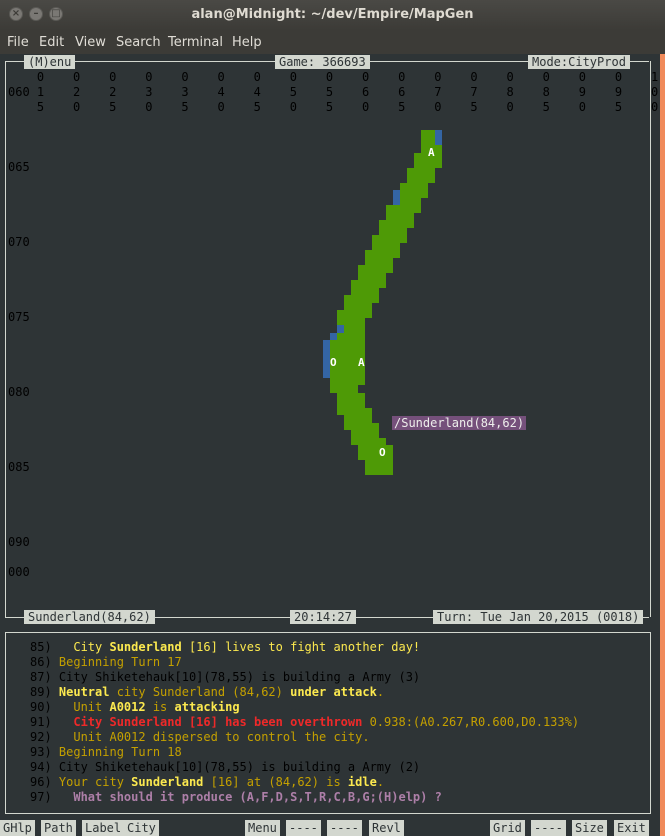  I want to click on menu-search: Search, so click(138, 42).